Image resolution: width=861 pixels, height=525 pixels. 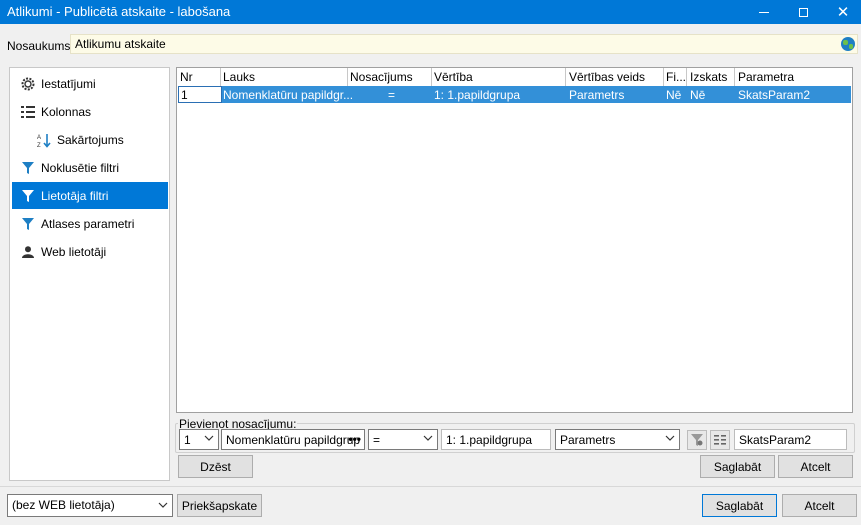 I want to click on gear-icon, so click(x=28, y=84).